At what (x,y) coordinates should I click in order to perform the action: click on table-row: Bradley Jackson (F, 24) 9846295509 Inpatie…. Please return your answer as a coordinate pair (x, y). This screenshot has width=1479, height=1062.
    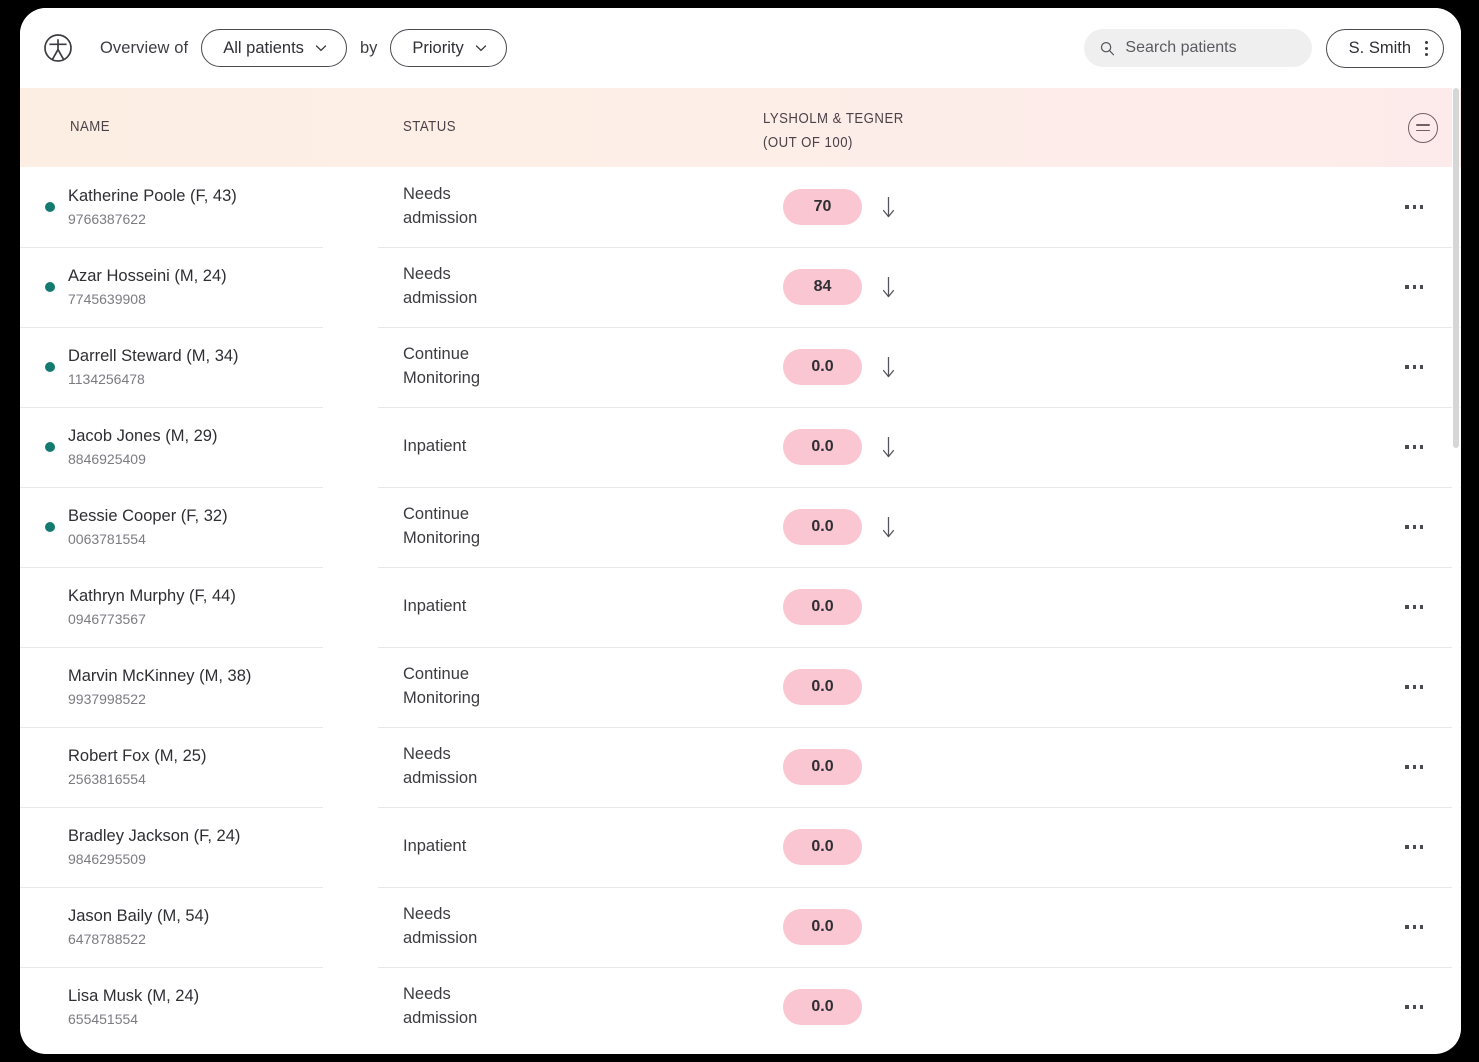
    Looking at the image, I should click on (740, 847).